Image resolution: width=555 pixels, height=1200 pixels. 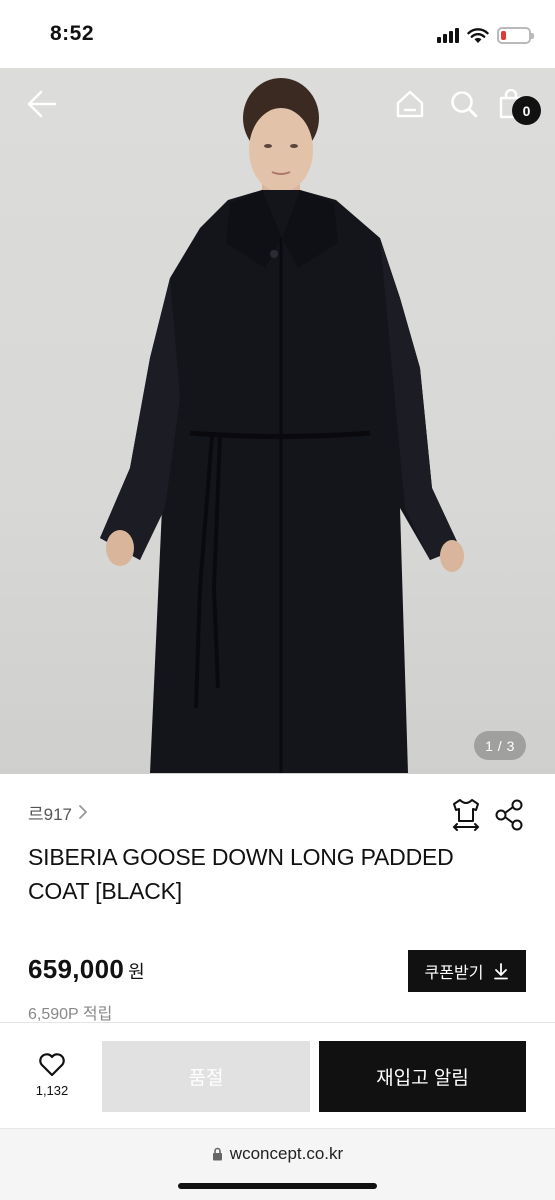 What do you see at coordinates (52, 1090) in the screenshot?
I see `wishlist-count: 1,132` at bounding box center [52, 1090].